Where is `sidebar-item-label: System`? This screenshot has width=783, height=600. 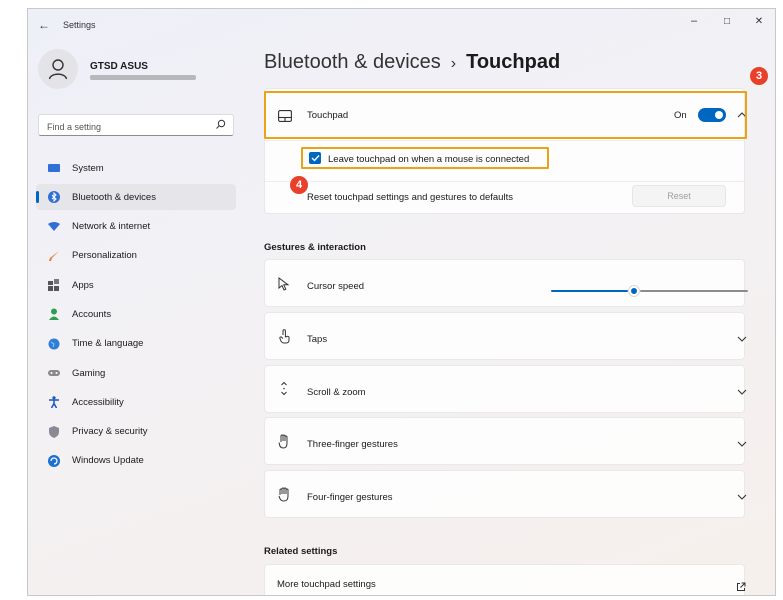
sidebar-item-label: System is located at coordinates (88, 168).